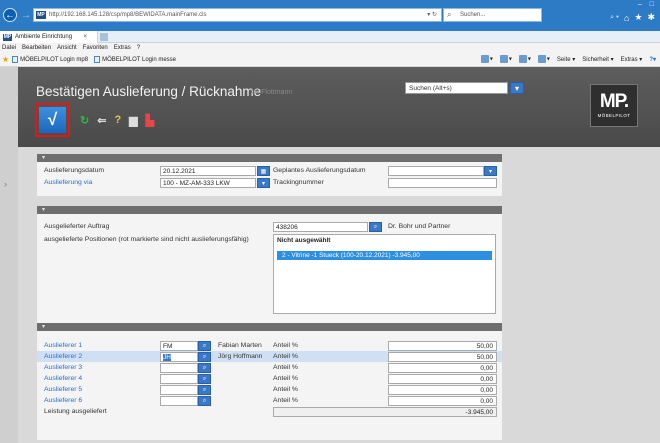 Image resolution: width=660 pixels, height=443 pixels. What do you see at coordinates (84, 120) in the screenshot?
I see `refresh-icon: ↻` at bounding box center [84, 120].